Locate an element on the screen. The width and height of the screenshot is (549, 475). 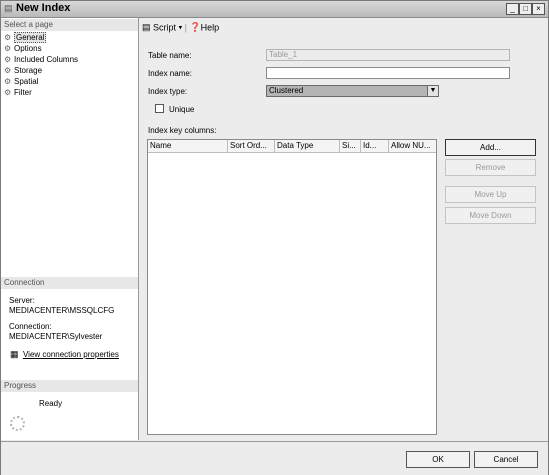
server-value: MEDIACENTER\MSSQLCFG is located at coordinates (62, 310).